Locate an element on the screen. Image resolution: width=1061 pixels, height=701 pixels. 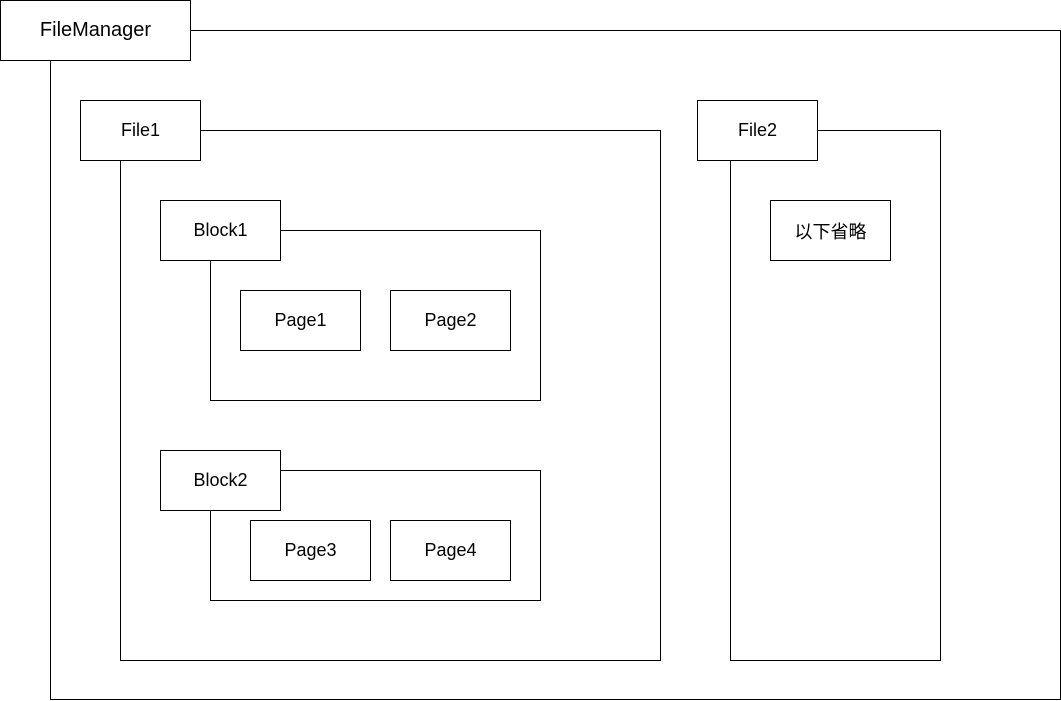
block2-label: Block2 is located at coordinates (220, 480).